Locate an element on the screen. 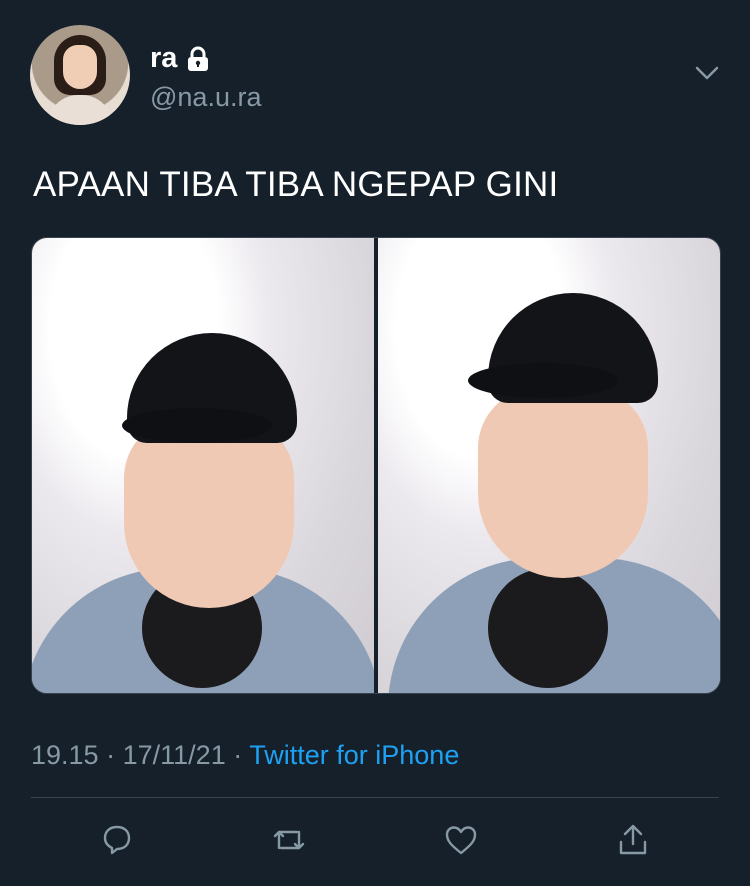 The height and width of the screenshot is (886, 750). retweet-icon is located at coordinates (289, 840).